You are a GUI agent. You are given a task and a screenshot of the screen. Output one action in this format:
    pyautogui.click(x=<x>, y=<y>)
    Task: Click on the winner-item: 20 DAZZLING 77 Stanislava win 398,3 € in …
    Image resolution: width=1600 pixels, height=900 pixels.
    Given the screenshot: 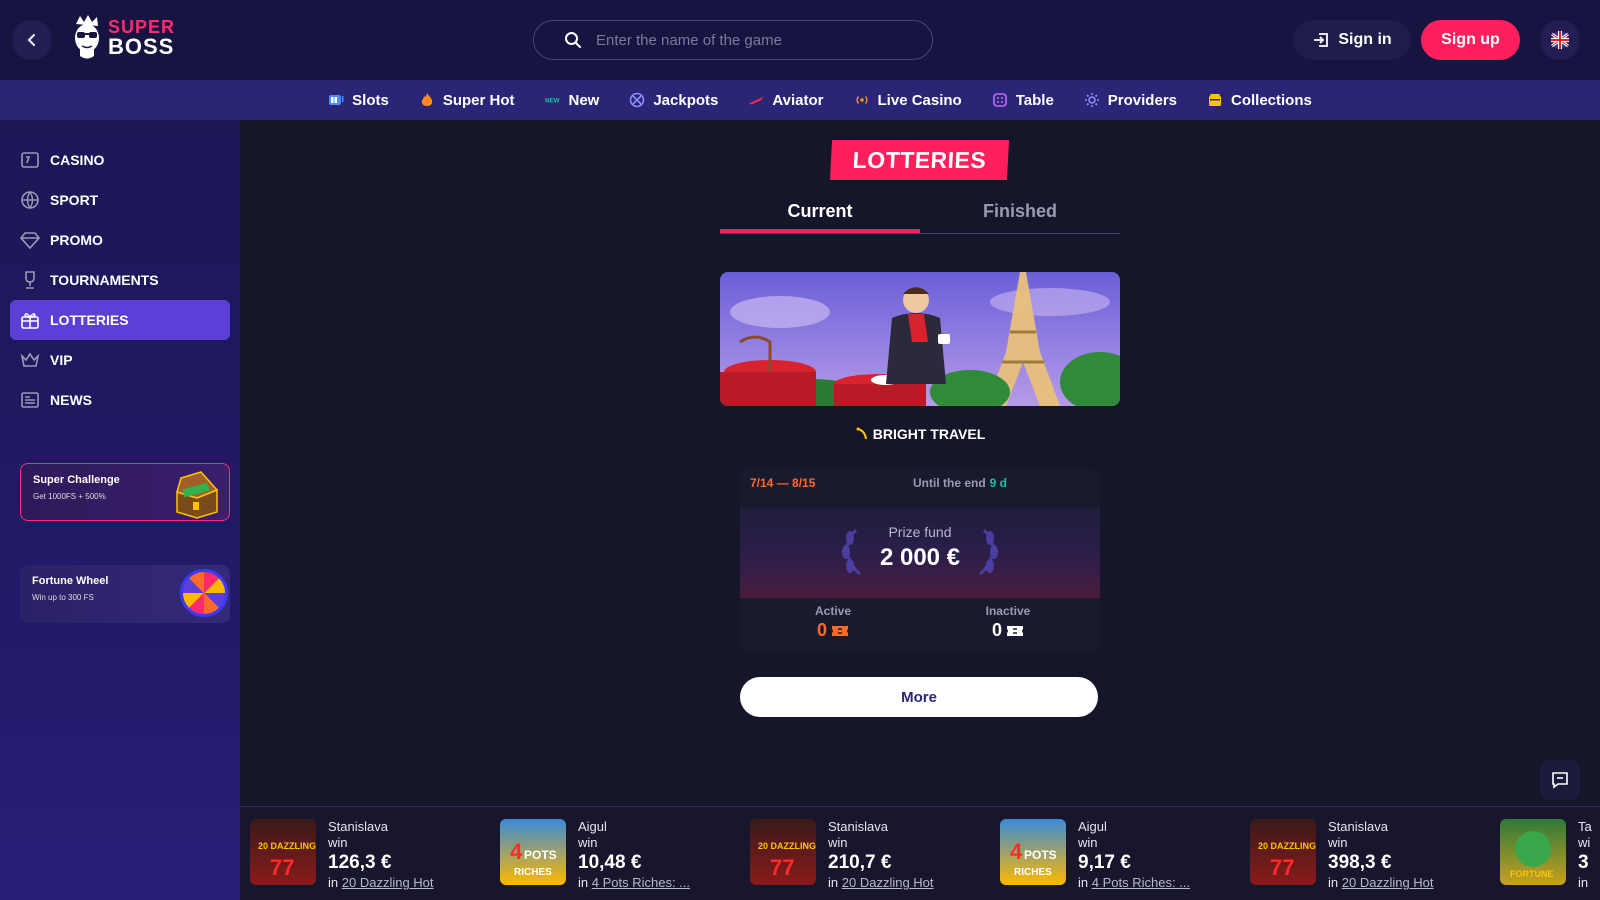 What is the action you would take?
    pyautogui.click(x=1370, y=854)
    